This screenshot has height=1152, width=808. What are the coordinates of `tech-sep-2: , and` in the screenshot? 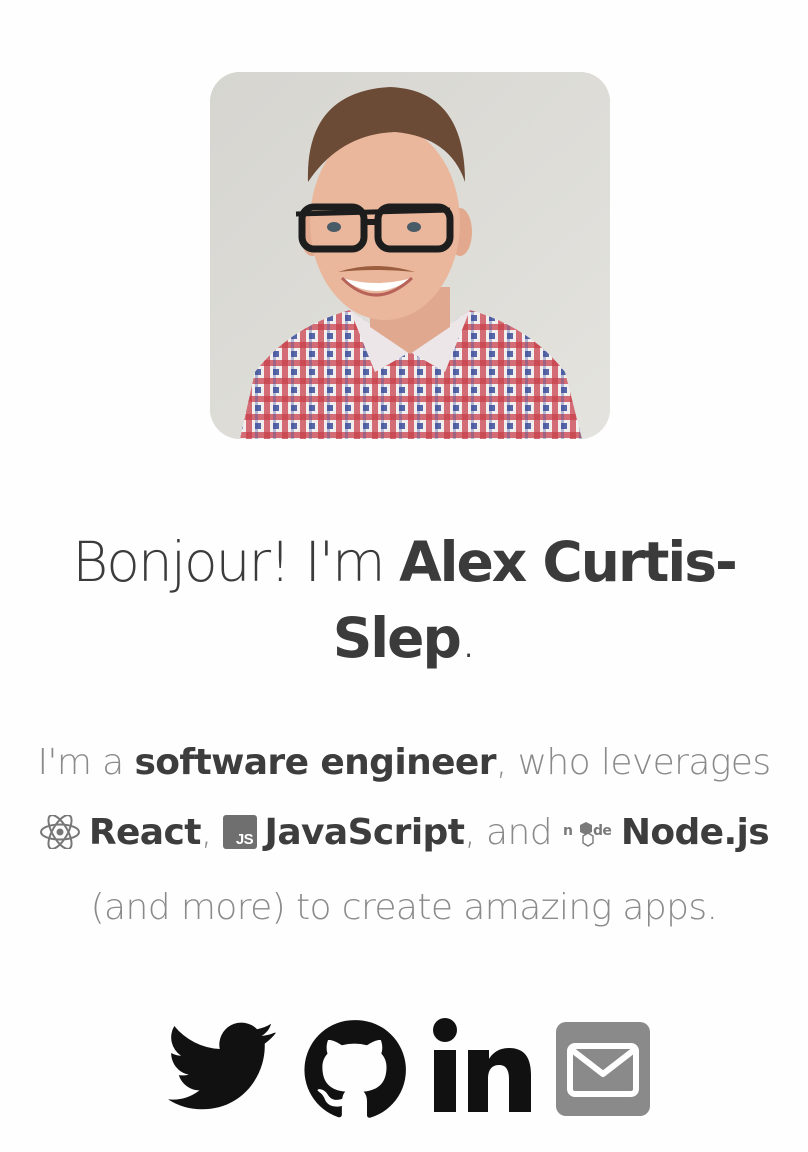 It's located at (513, 832).